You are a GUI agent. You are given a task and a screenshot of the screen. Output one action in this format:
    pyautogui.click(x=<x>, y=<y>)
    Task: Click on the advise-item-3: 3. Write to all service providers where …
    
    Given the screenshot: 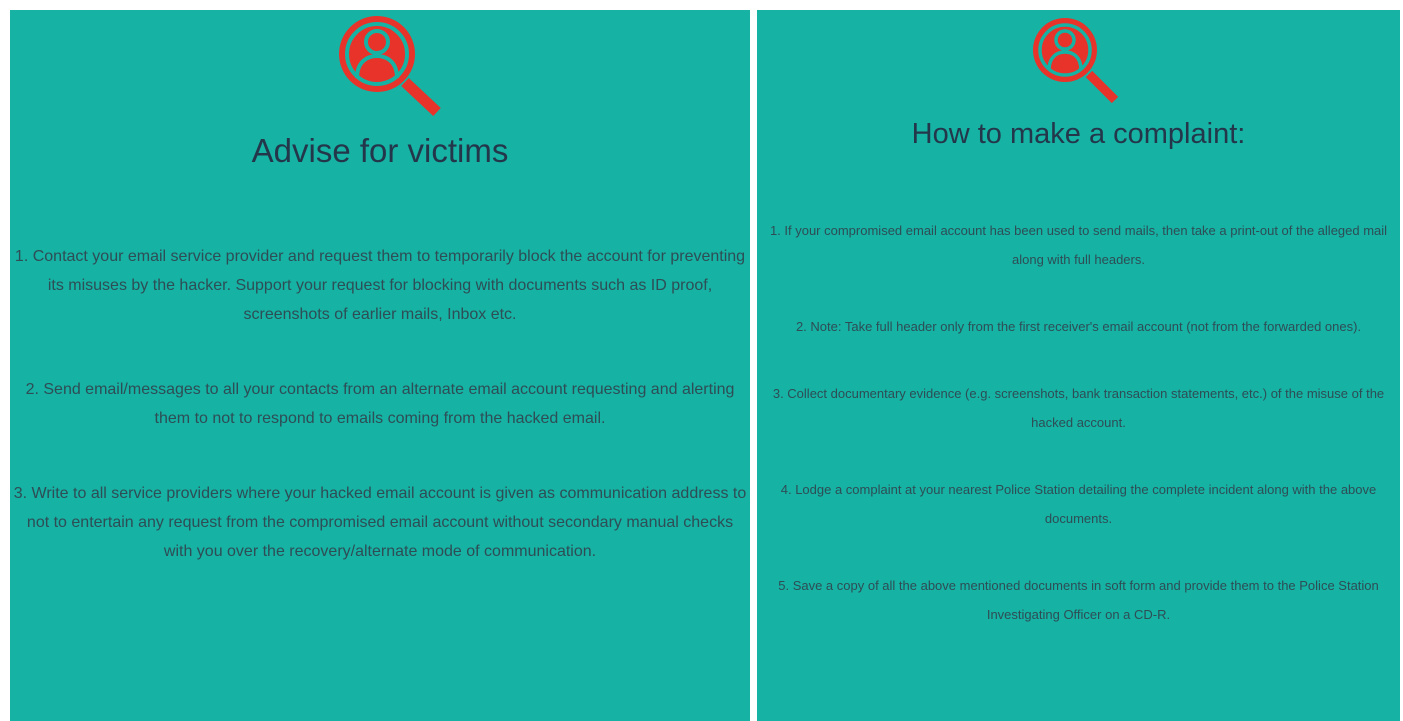 What is the action you would take?
    pyautogui.click(x=380, y=522)
    